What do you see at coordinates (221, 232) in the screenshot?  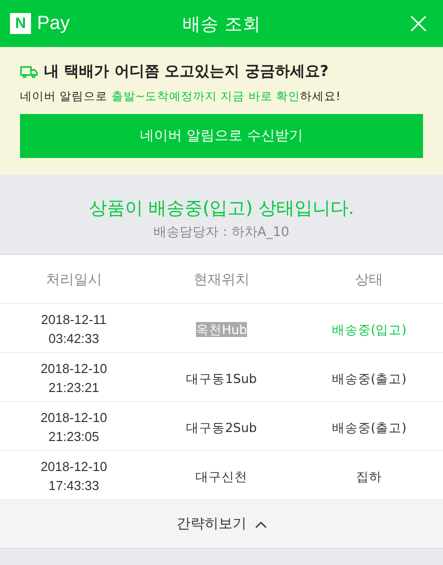 I see `courier-label: 배송담당자 : 하차A_10` at bounding box center [221, 232].